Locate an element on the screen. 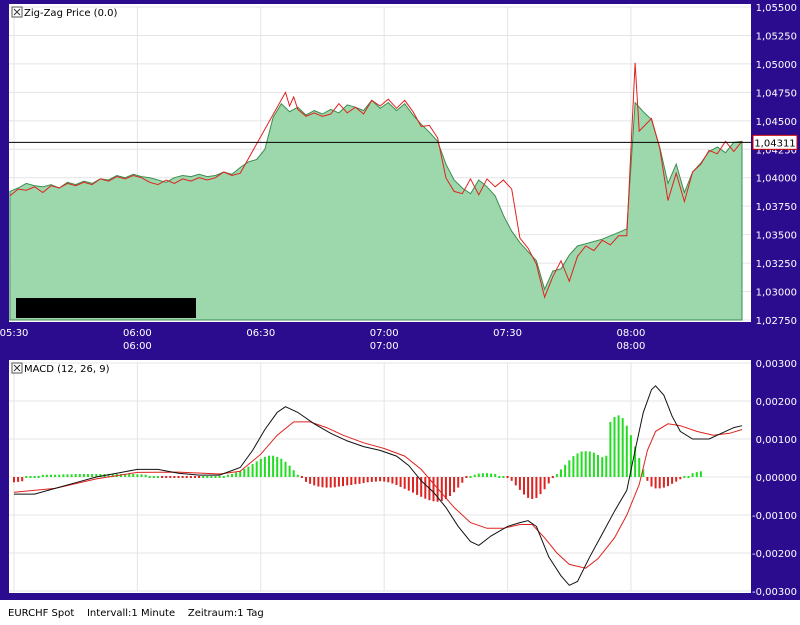  time-x-tick-label: 08:00 is located at coordinates (631, 333).